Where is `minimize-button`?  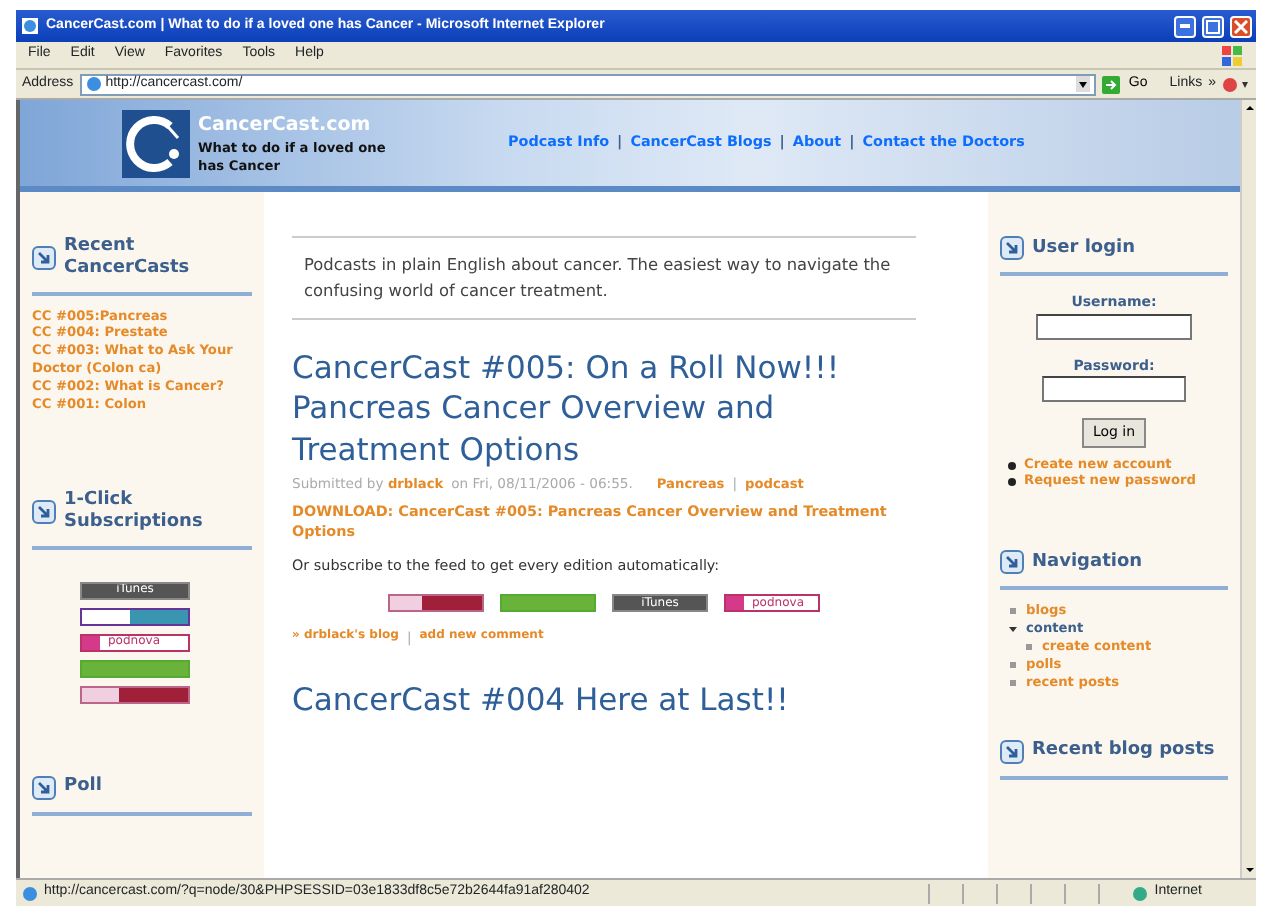
minimize-button is located at coordinates (1185, 26).